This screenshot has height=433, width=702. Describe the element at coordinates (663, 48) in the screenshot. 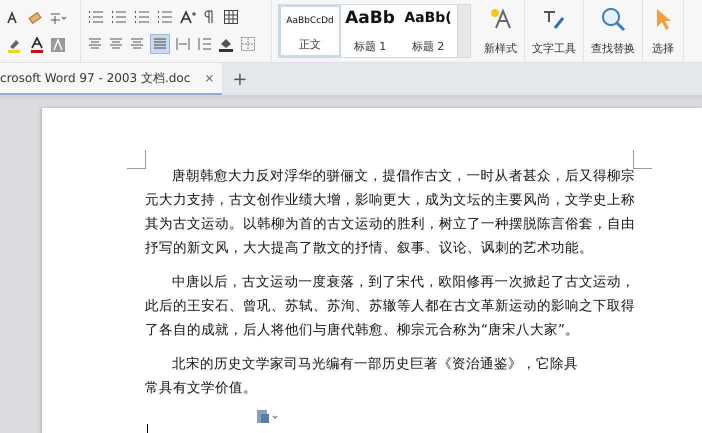

I see `ribbon-button-label: 选择` at that location.